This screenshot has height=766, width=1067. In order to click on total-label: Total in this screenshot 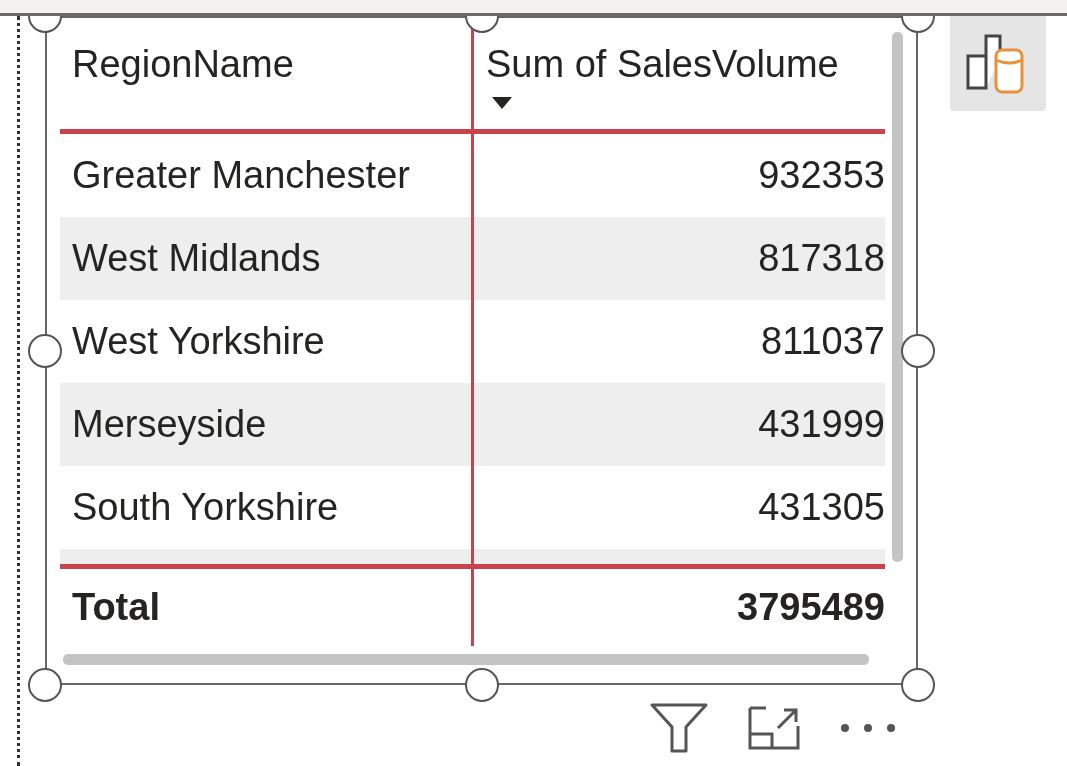, I will do `click(267, 605)`.